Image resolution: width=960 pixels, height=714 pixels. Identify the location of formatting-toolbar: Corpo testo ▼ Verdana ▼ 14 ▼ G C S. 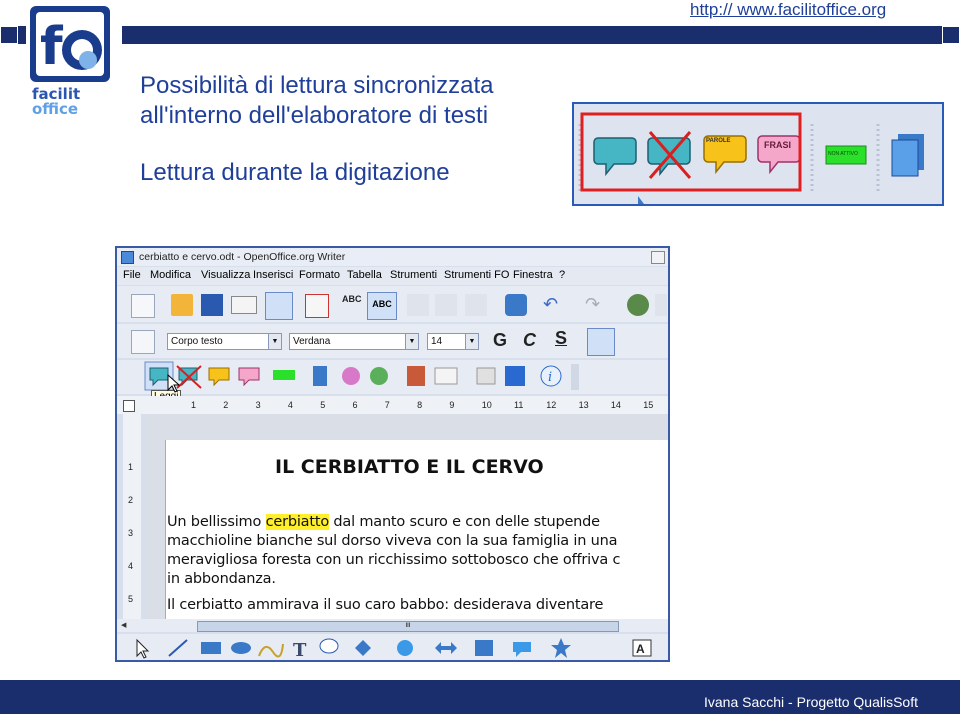
(392, 341).